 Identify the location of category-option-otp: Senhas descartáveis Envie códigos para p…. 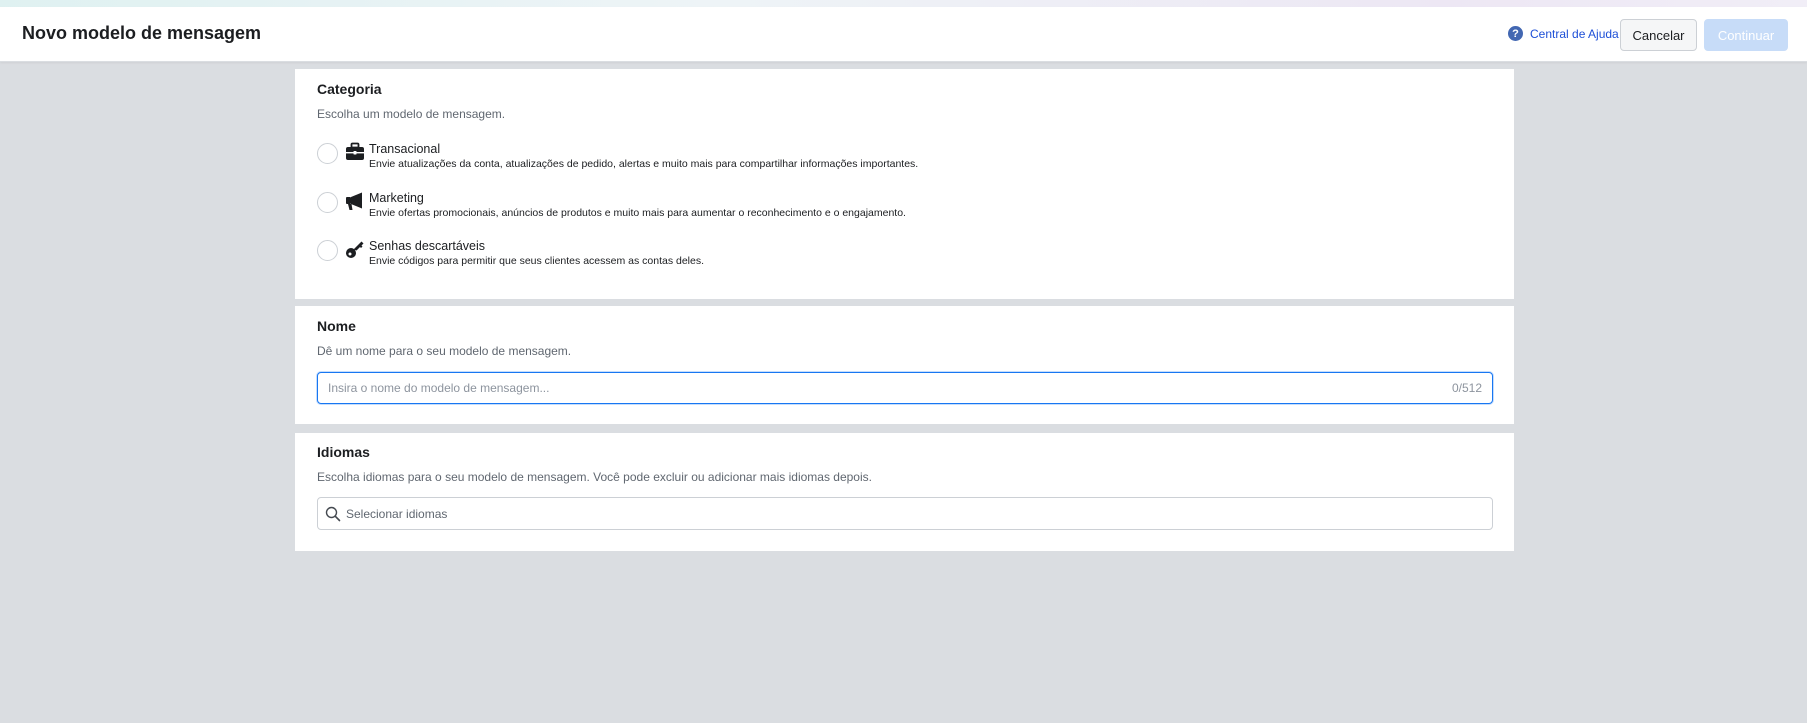
(767, 253).